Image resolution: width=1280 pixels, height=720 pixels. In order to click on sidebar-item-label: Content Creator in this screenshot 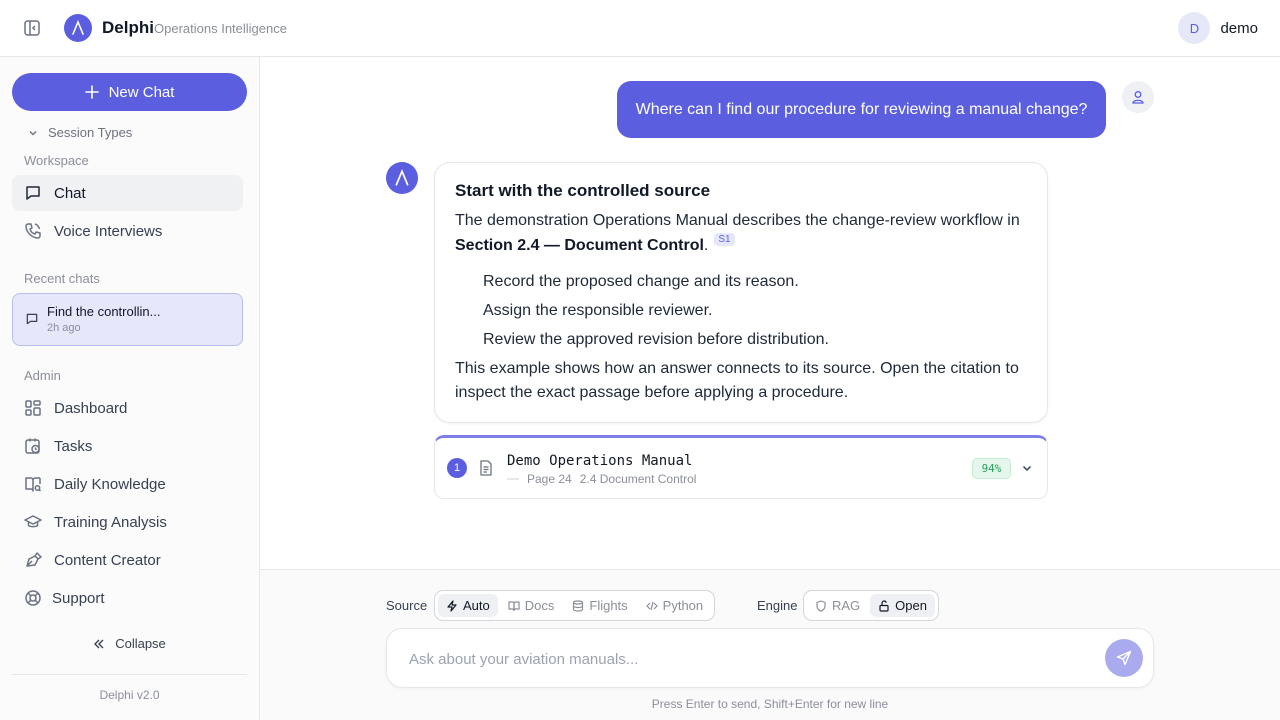, I will do `click(107, 560)`.